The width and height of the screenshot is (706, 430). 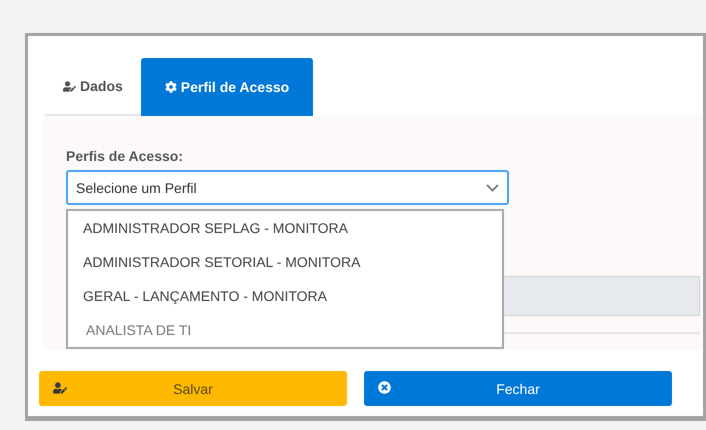 What do you see at coordinates (384, 387) in the screenshot?
I see `close-icon` at bounding box center [384, 387].